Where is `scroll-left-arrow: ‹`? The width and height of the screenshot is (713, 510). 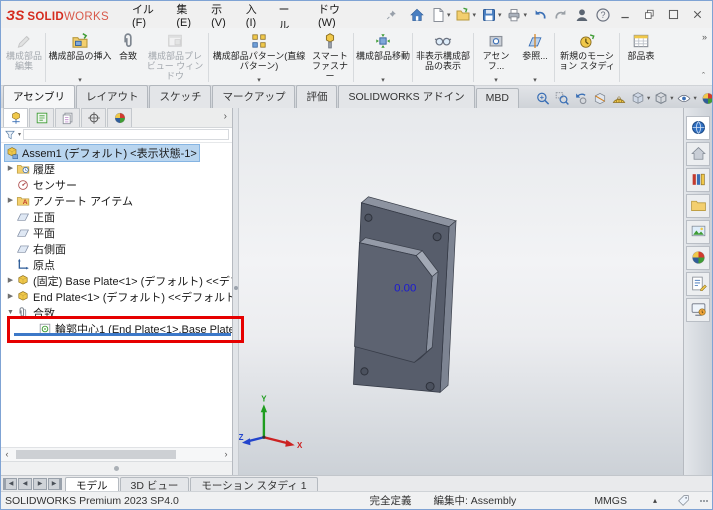 scroll-left-arrow: ‹ is located at coordinates (7, 454).